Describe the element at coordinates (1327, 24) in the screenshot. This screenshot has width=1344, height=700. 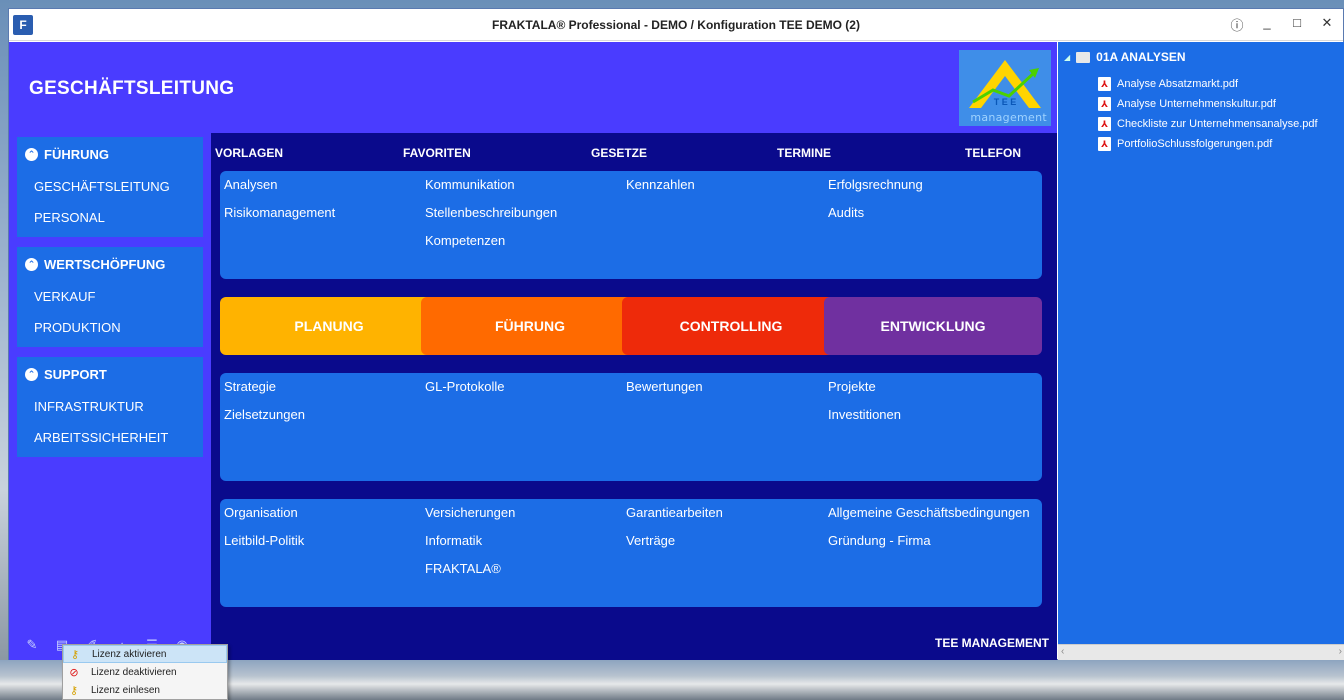
I see `close-button: ✕` at that location.